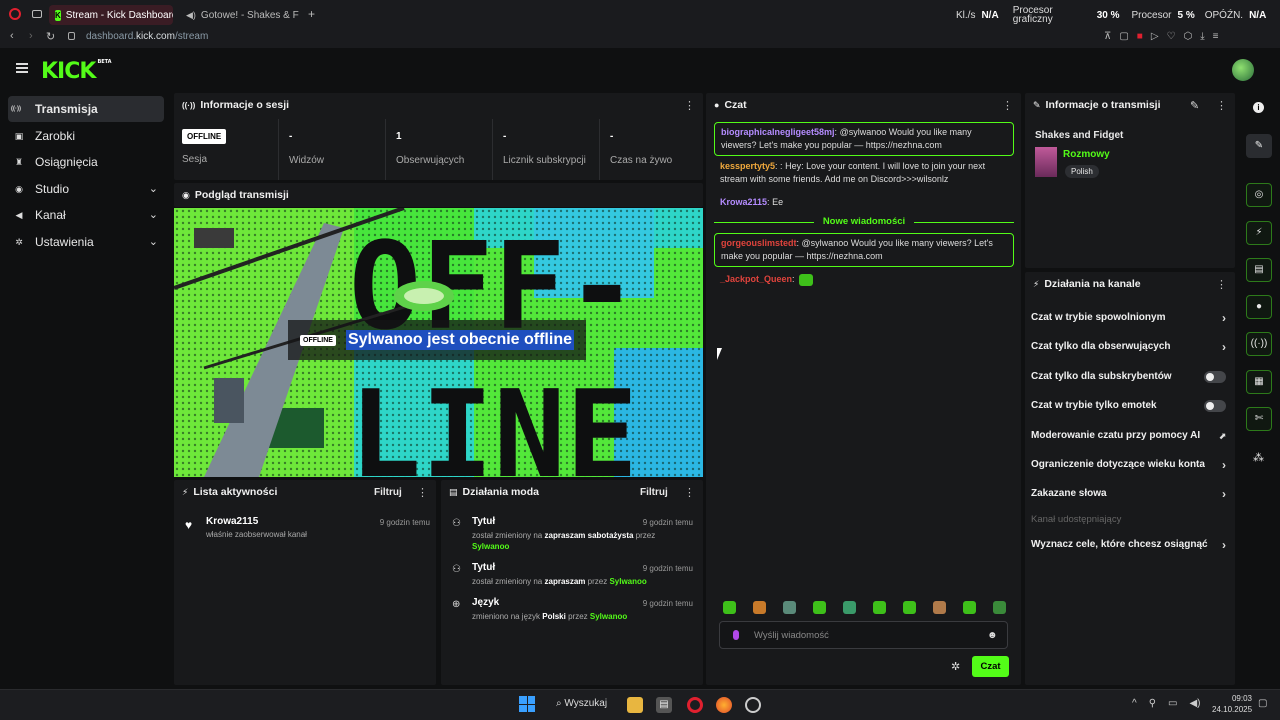 The width and height of the screenshot is (1280, 720). What do you see at coordinates (1134, 703) in the screenshot?
I see `chevron-up-icon: ^` at bounding box center [1134, 703].